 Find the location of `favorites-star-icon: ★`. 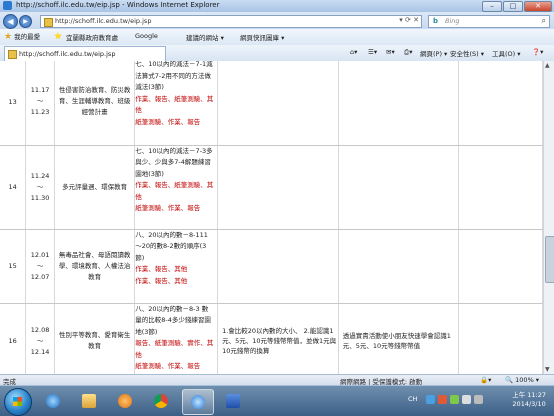

favorites-star-icon: ★ is located at coordinates (8, 37).